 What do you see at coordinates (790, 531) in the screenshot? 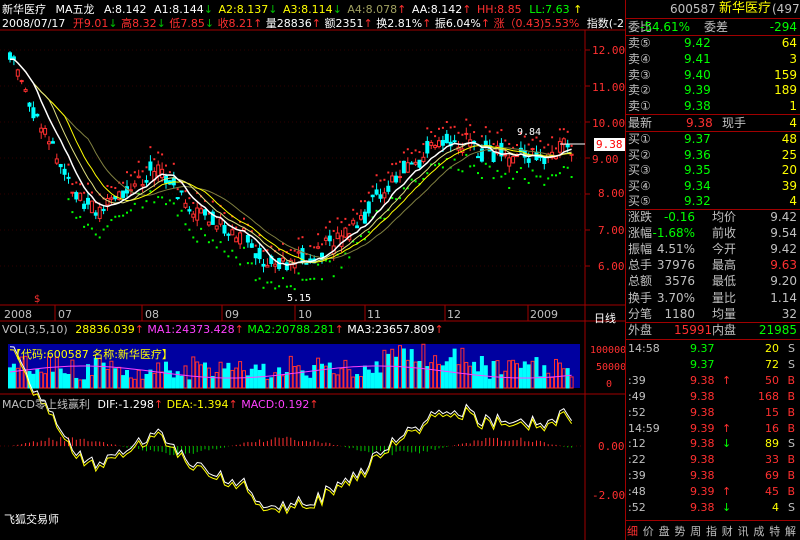
I see `bottom-tab: 解` at bounding box center [790, 531].